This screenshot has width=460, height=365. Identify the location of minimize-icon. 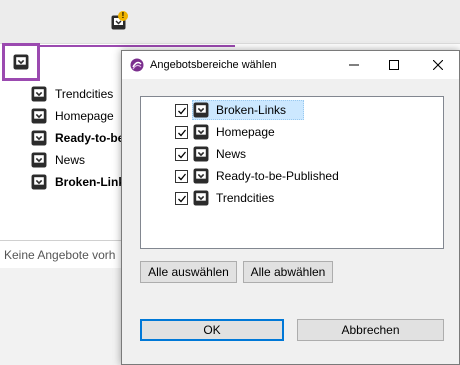
(354, 65).